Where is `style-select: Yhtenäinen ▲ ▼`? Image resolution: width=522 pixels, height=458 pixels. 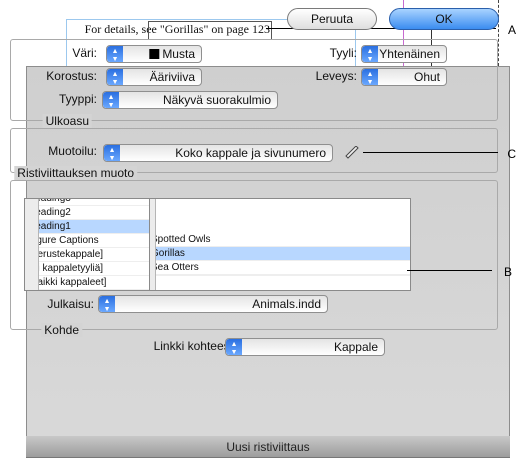
style-select: Yhtenäinen ▲ ▼ is located at coordinates (404, 54).